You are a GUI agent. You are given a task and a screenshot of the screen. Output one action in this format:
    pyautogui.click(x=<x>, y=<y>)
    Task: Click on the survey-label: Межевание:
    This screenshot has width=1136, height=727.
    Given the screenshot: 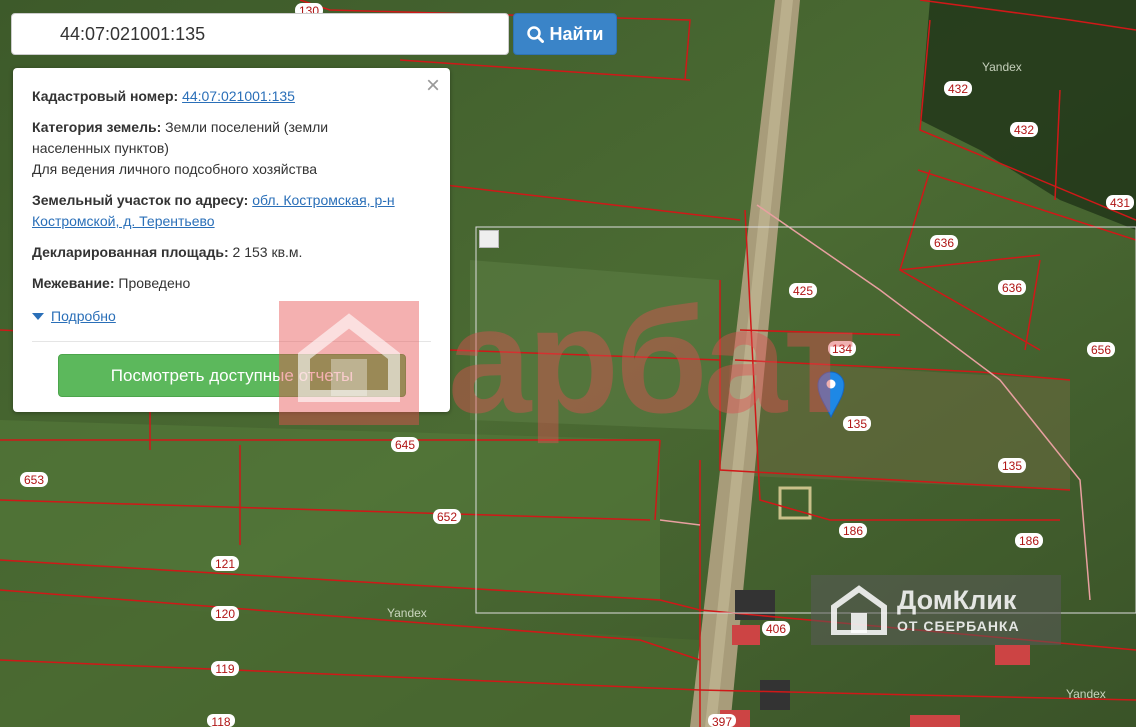 What is the action you would take?
    pyautogui.click(x=73, y=283)
    